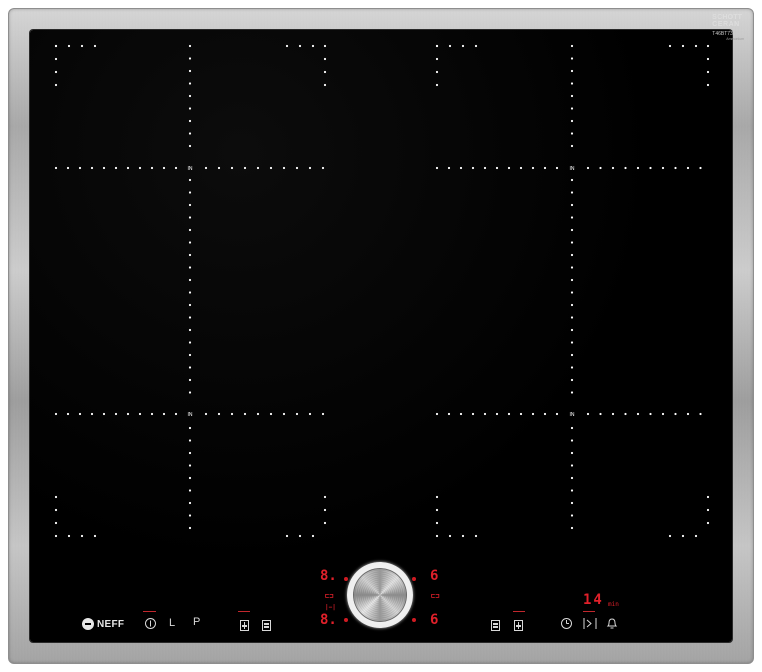 This screenshot has width=762, height=672. I want to click on model-sub: Ammonium, so click(735, 39).